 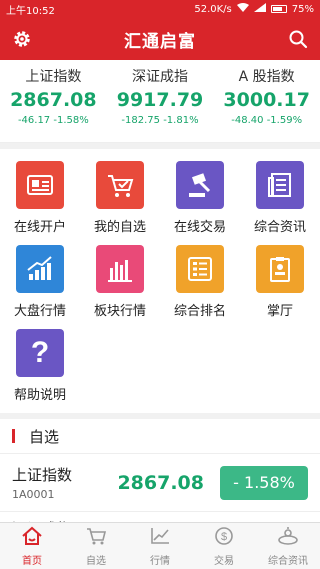 I want to click on search-icon, so click(x=298, y=39).